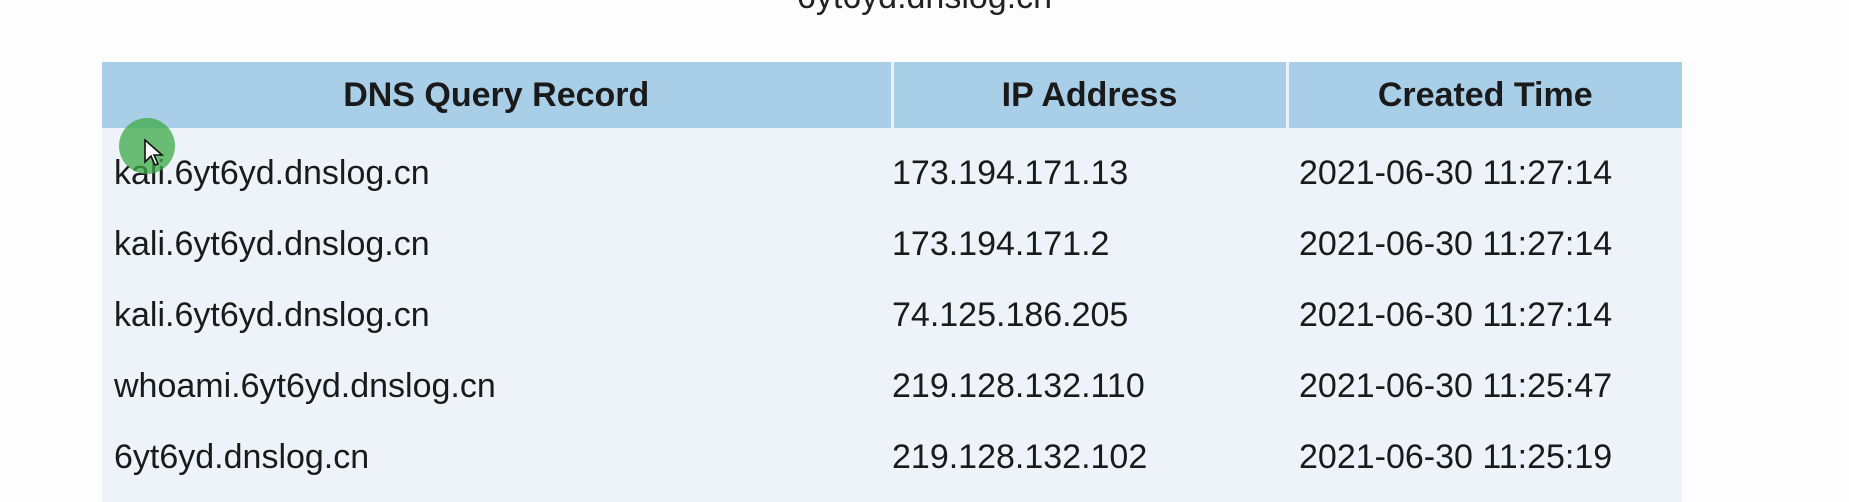 Image resolution: width=1849 pixels, height=502 pixels. Describe the element at coordinates (1089, 244) in the screenshot. I see `ip-address-cell: 173.194.171.2` at that location.